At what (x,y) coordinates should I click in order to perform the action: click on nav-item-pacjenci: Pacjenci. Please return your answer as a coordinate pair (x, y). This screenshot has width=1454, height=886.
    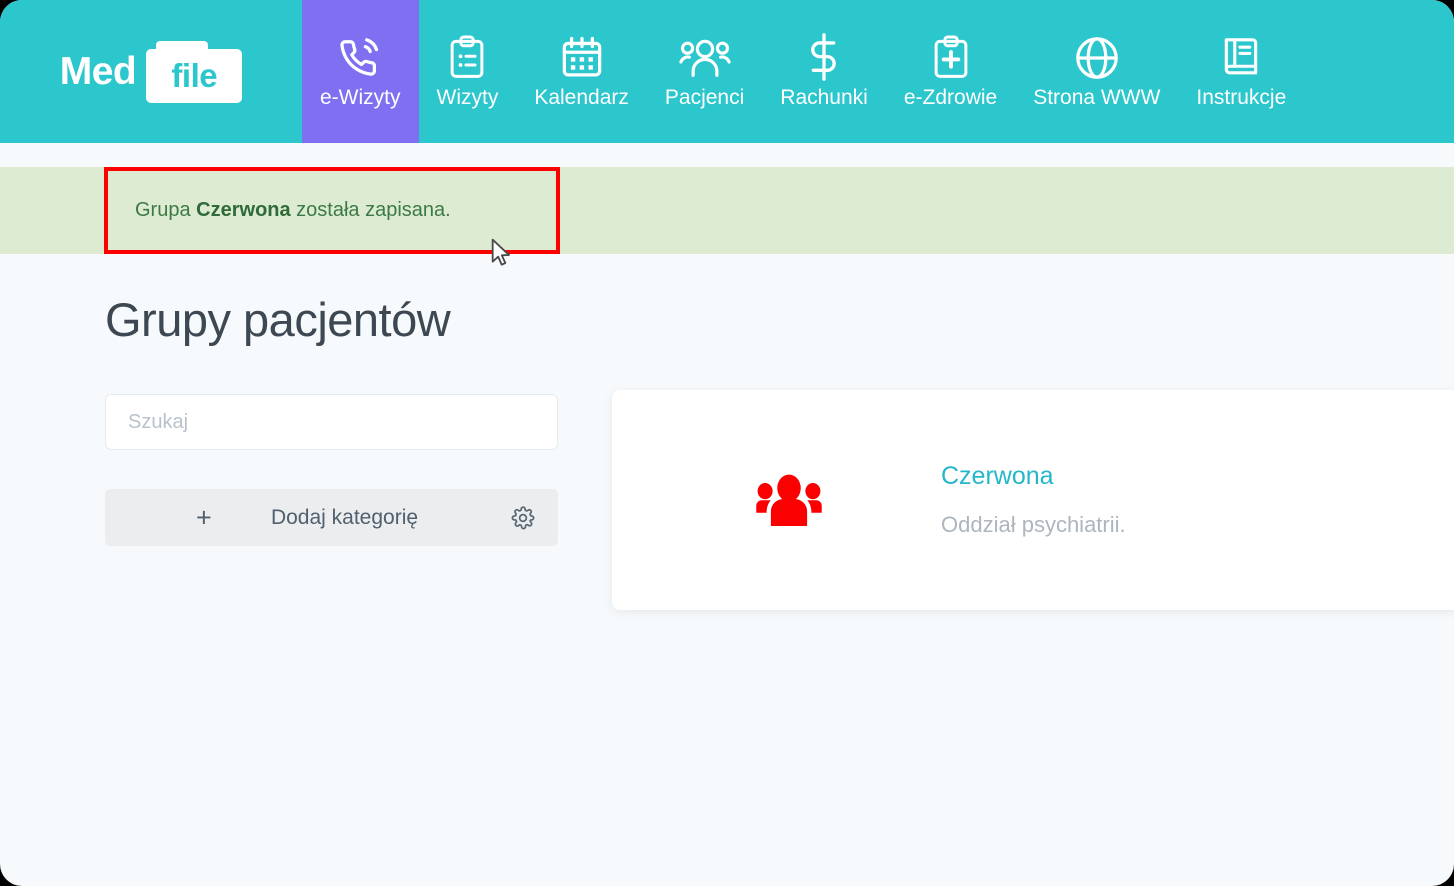
    Looking at the image, I should click on (704, 71).